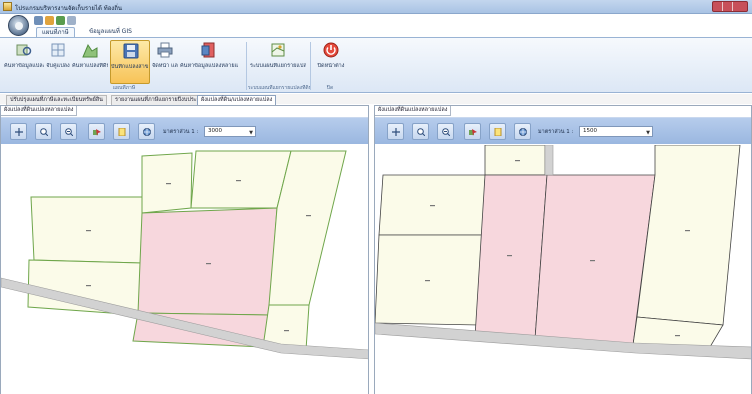  I want to click on map-toolbar: มาตราส่วน 1 : 1500 ▼, so click(563, 130).